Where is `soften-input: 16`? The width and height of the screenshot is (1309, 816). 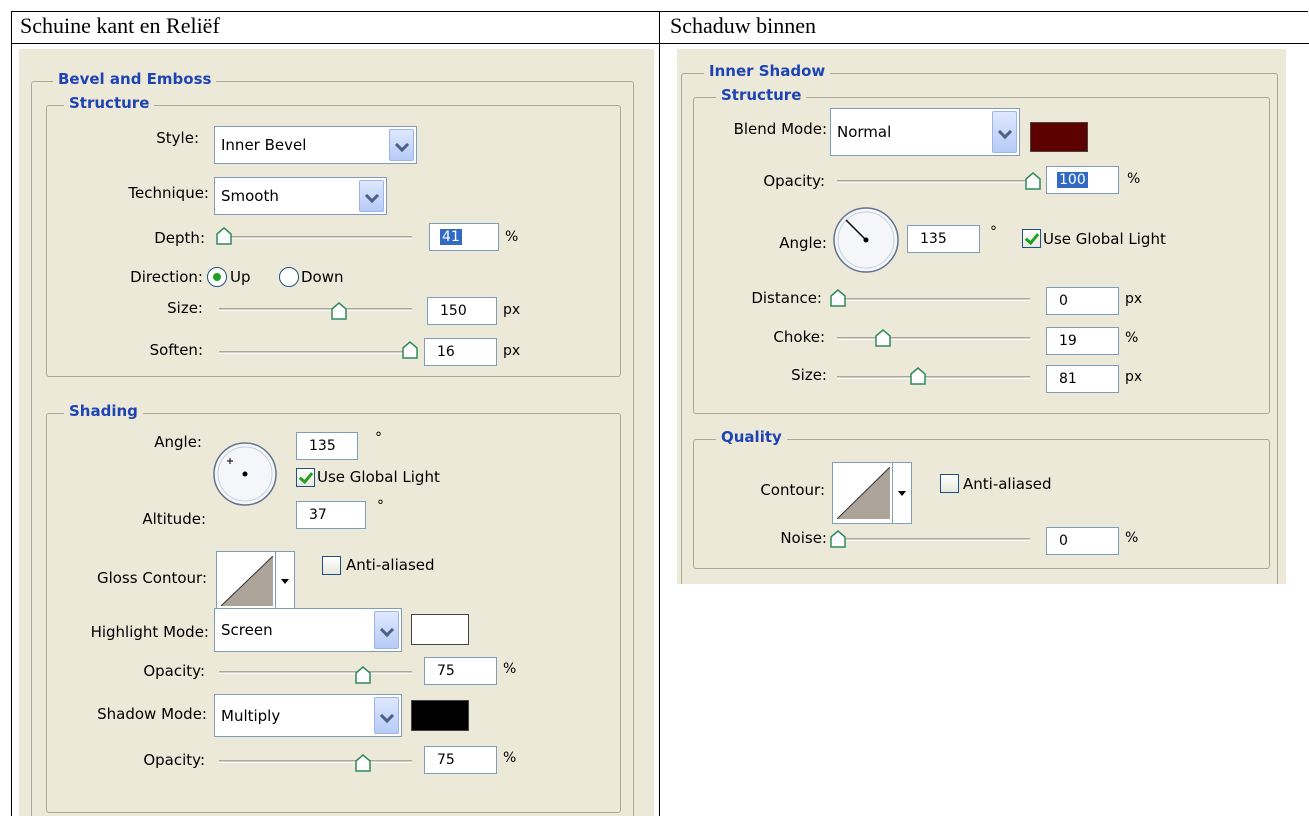
soften-input: 16 is located at coordinates (460, 352).